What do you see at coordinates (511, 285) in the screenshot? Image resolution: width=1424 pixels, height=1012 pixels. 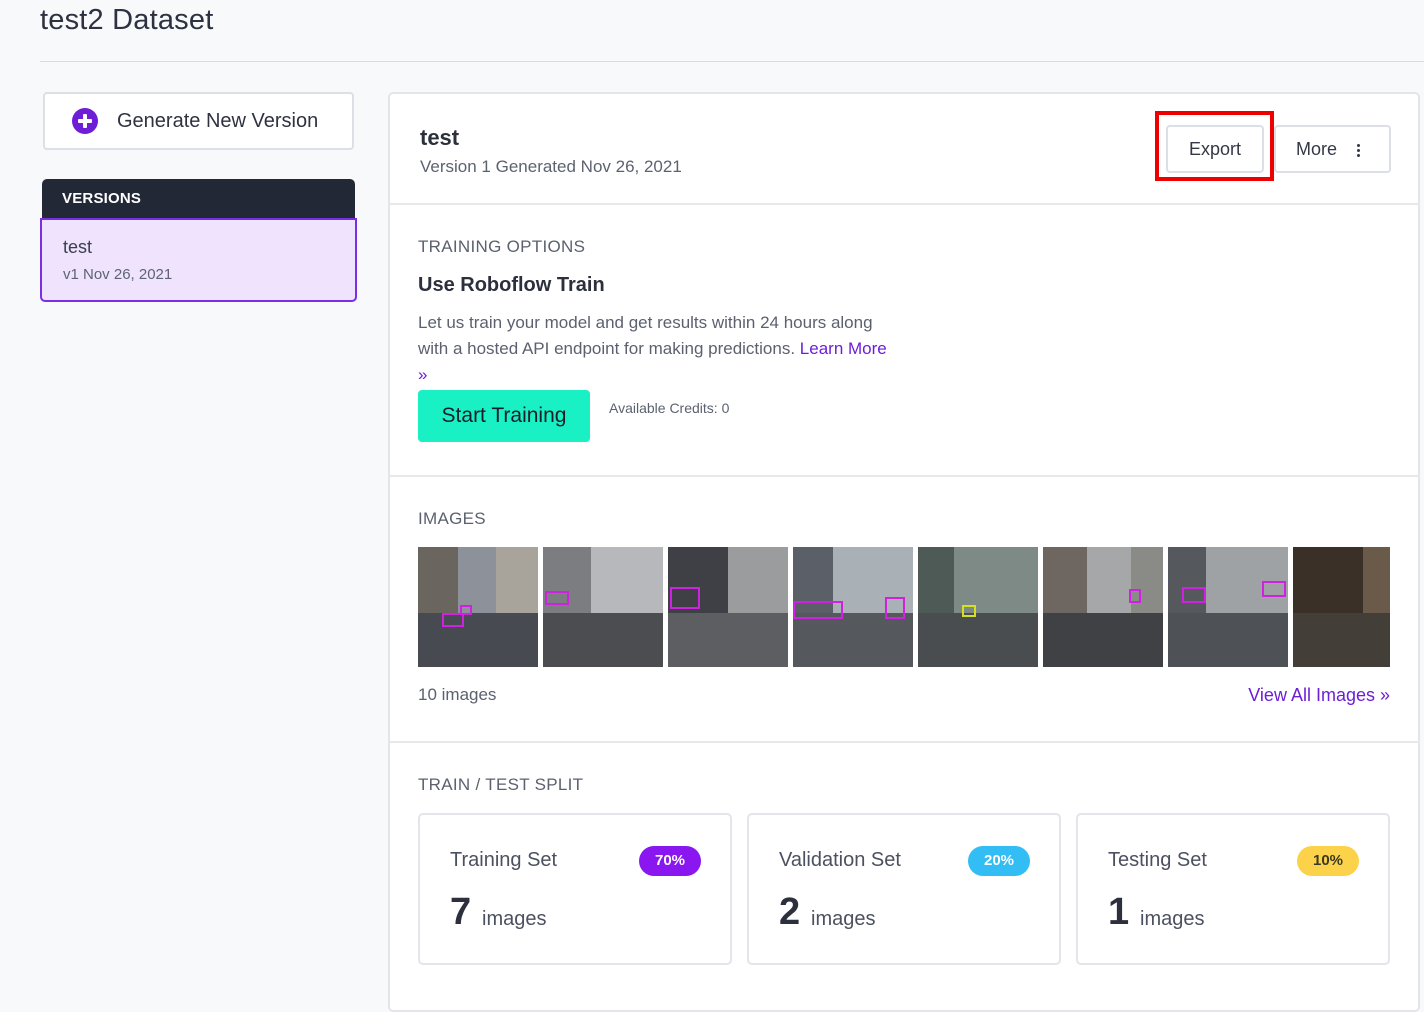 I see `training-title: Use Roboflow Train` at bounding box center [511, 285].